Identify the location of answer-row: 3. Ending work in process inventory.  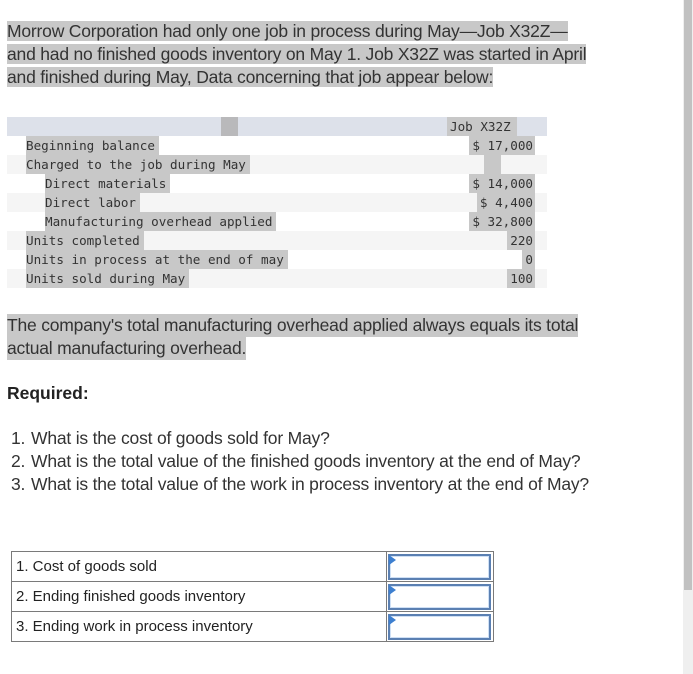
(252, 626).